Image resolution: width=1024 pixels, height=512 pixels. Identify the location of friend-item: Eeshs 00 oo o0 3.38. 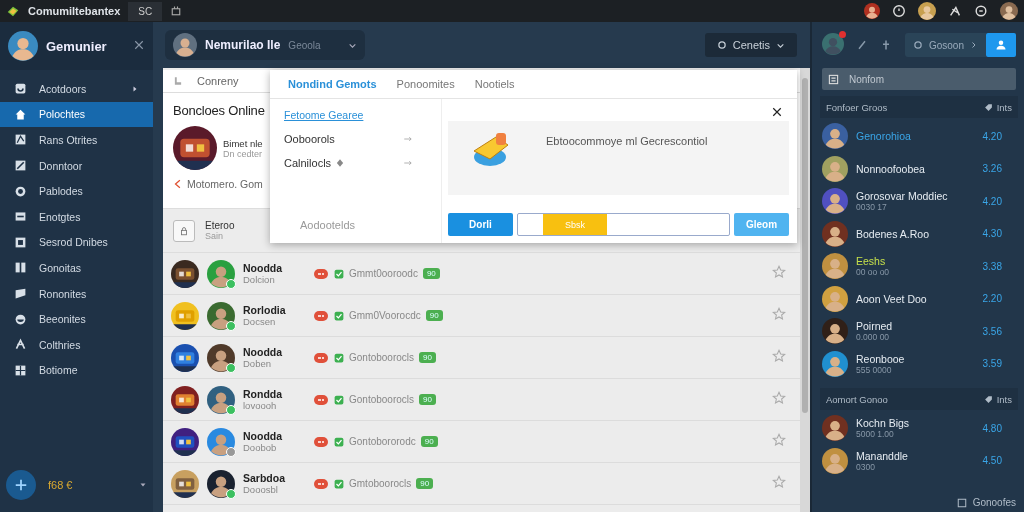
(919, 266).